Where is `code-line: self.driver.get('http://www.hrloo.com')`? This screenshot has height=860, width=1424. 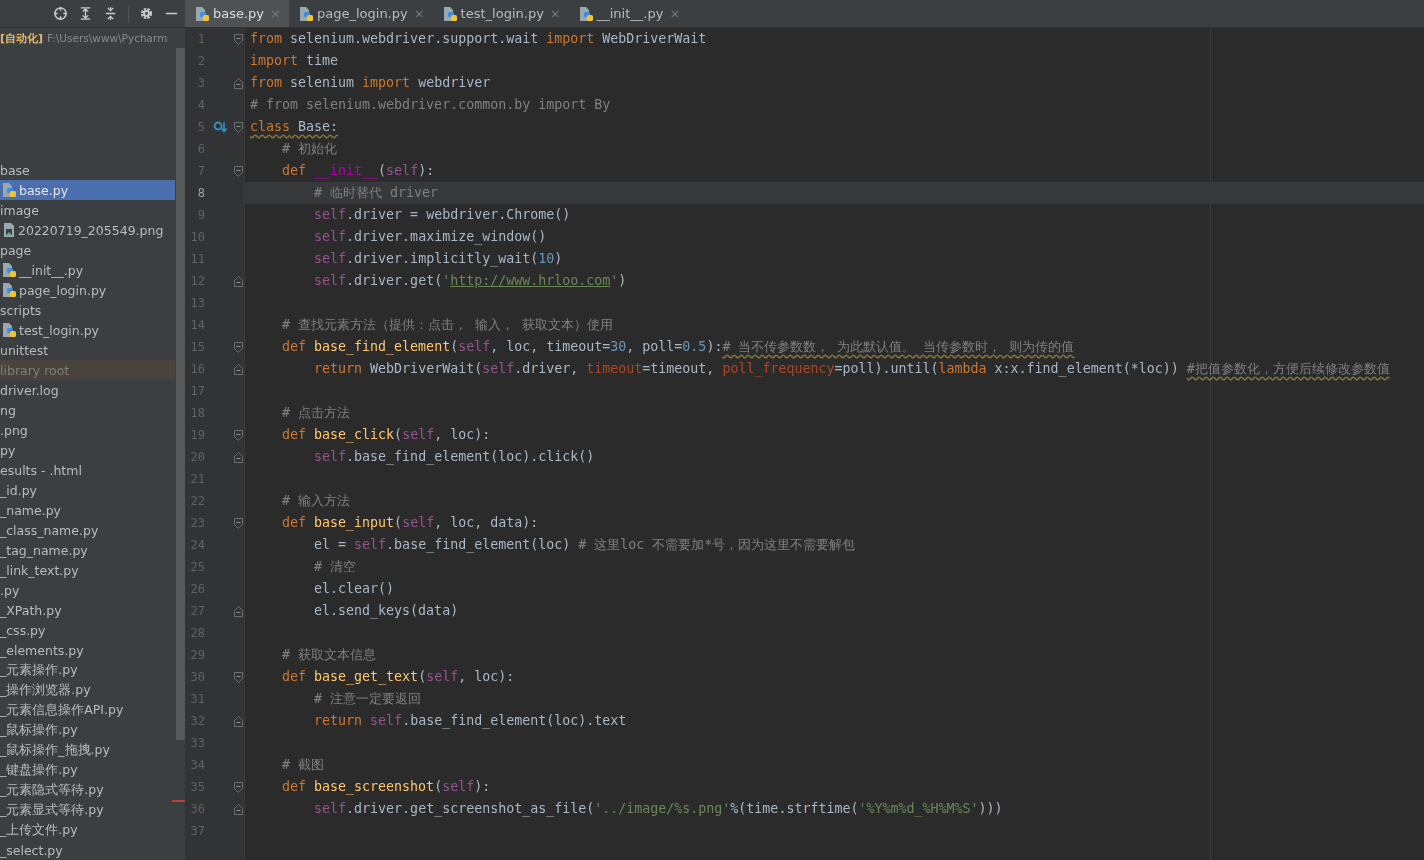 code-line: self.driver.get('http://www.hrloo.com') is located at coordinates (470, 281).